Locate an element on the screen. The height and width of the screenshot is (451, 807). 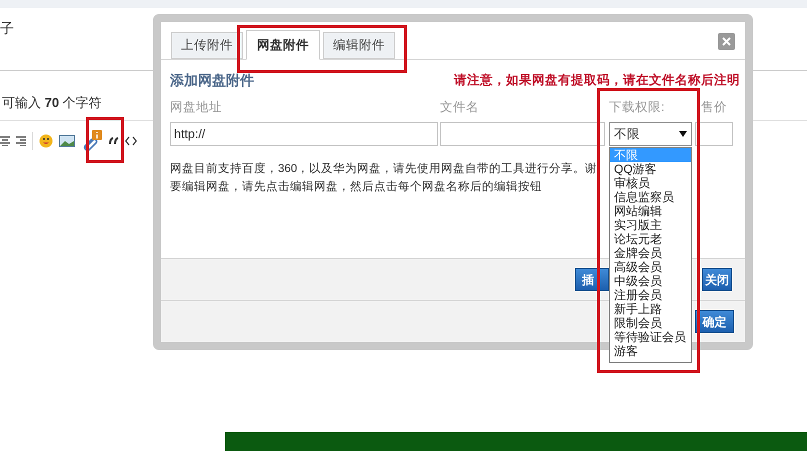
dropdown-option: 网站编辑 is located at coordinates (650, 211).